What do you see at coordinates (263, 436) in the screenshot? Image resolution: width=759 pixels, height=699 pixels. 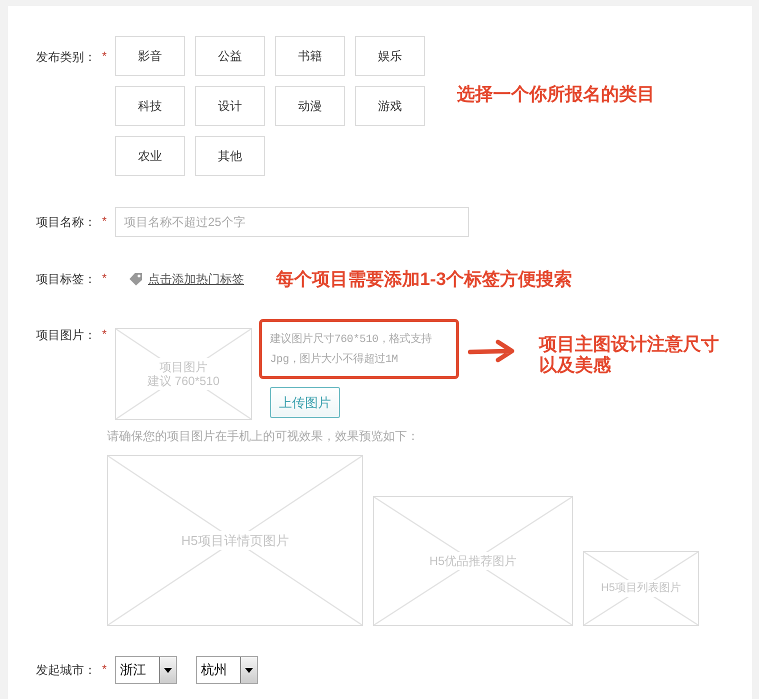 I see `preview-note: 请确保您的项目图片在手机上的可视效果，效果预览如下：` at bounding box center [263, 436].